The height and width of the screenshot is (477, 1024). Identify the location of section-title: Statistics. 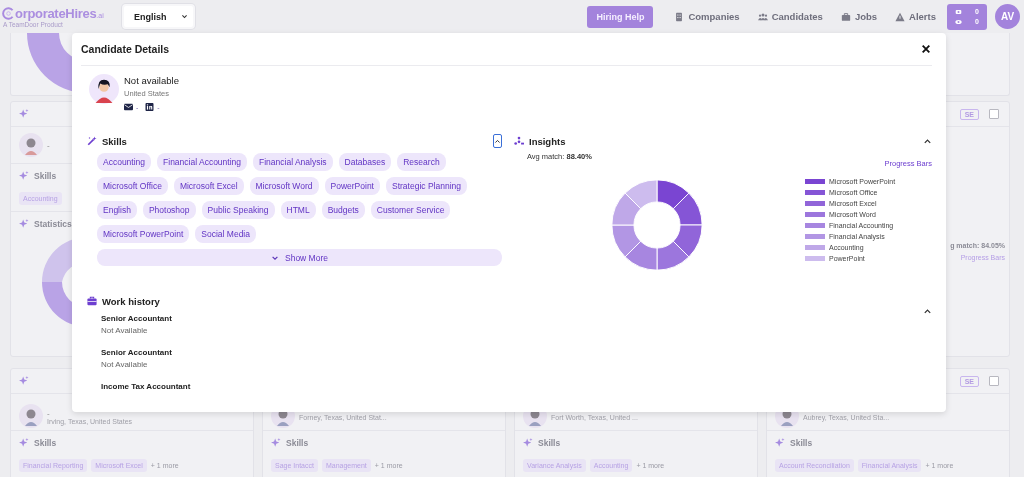
(53, 224).